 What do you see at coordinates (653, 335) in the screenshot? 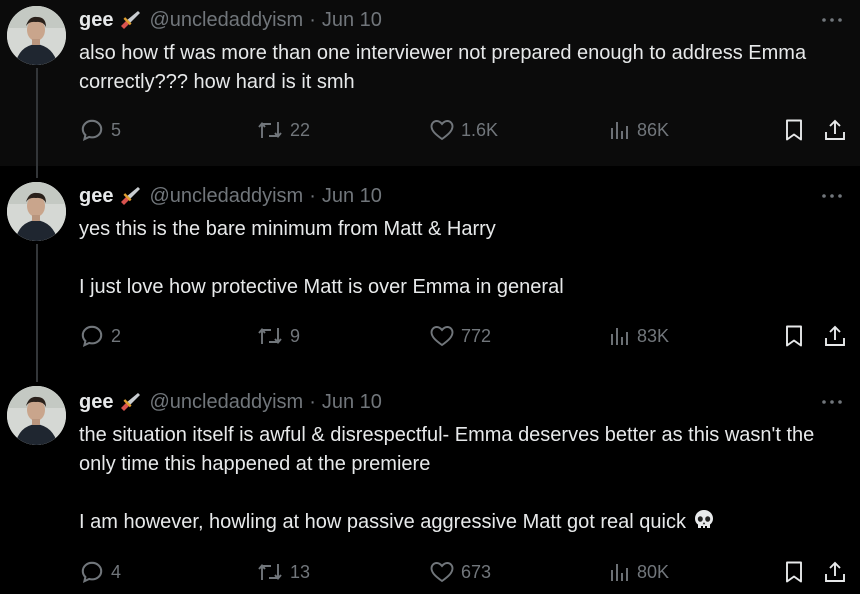
I see `views-count: 83K` at bounding box center [653, 335].